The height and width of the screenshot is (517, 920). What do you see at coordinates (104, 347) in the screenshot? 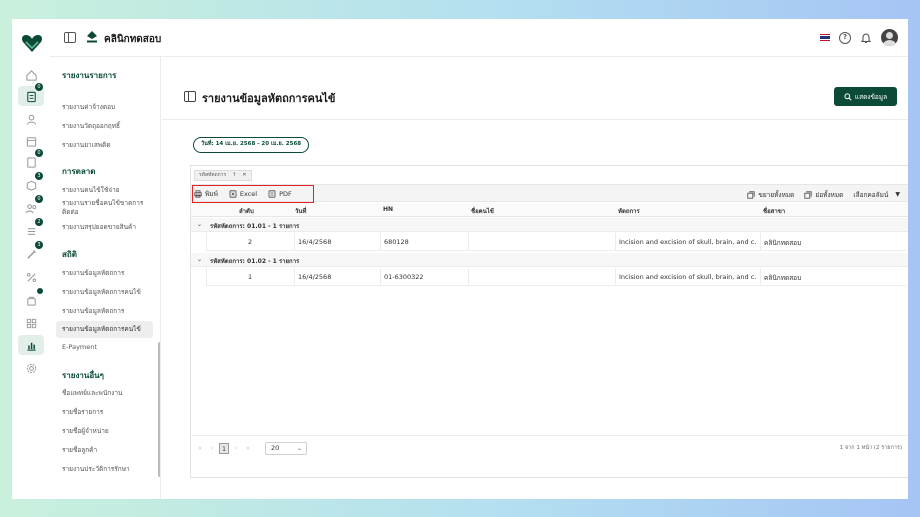
I see `menu-item: E-Payment` at bounding box center [104, 347].